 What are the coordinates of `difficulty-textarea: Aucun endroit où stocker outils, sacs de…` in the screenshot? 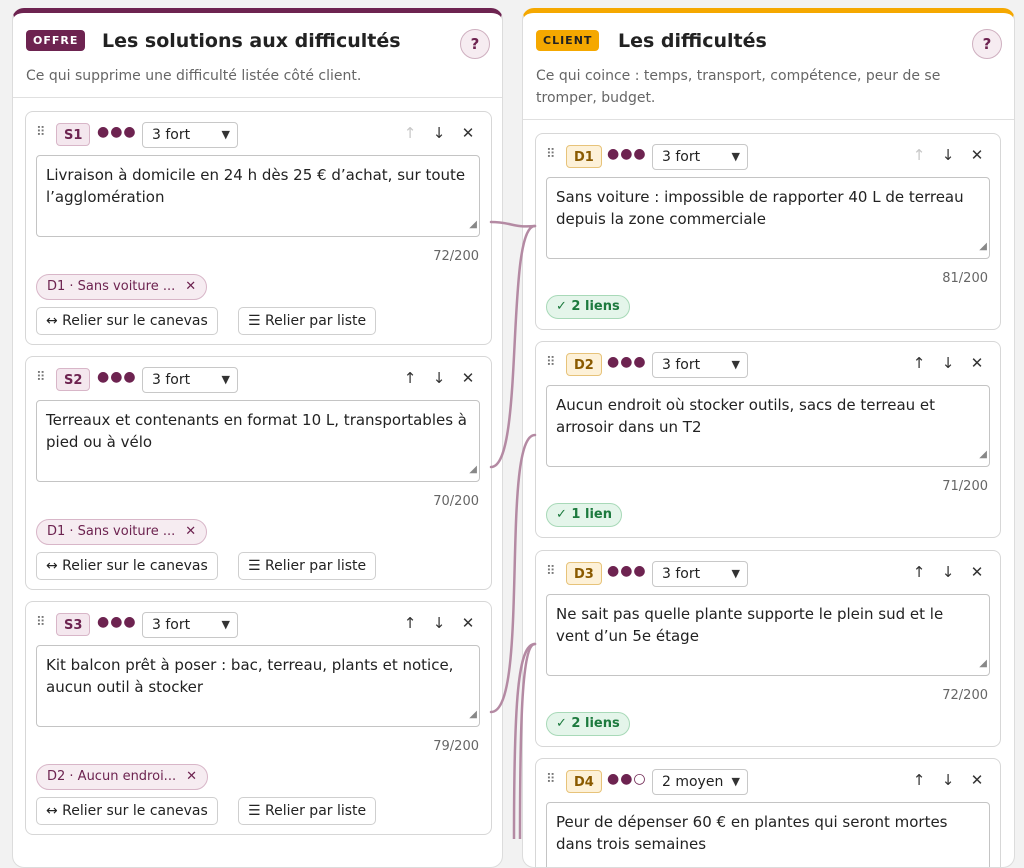 It's located at (768, 426).